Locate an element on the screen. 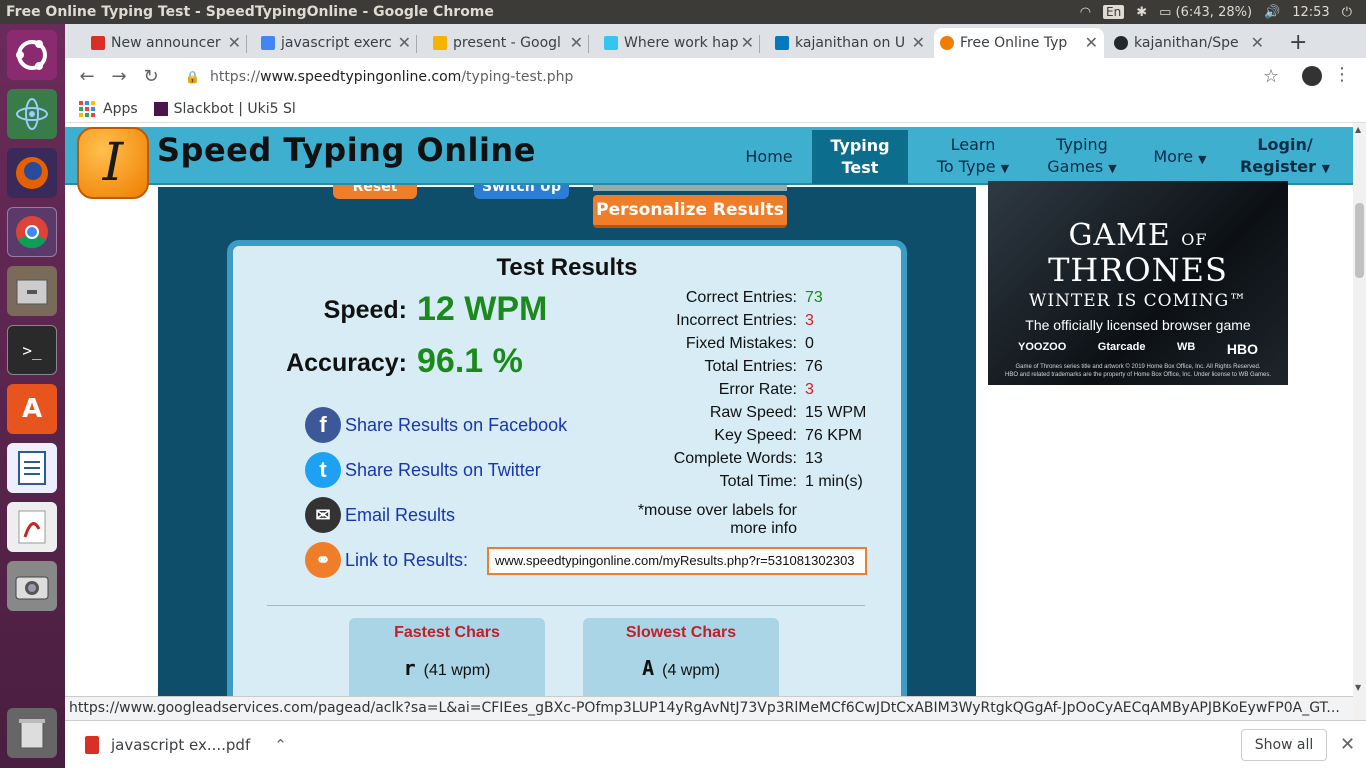 The height and width of the screenshot is (768, 1366). clock: 12:53 is located at coordinates (1310, 12).